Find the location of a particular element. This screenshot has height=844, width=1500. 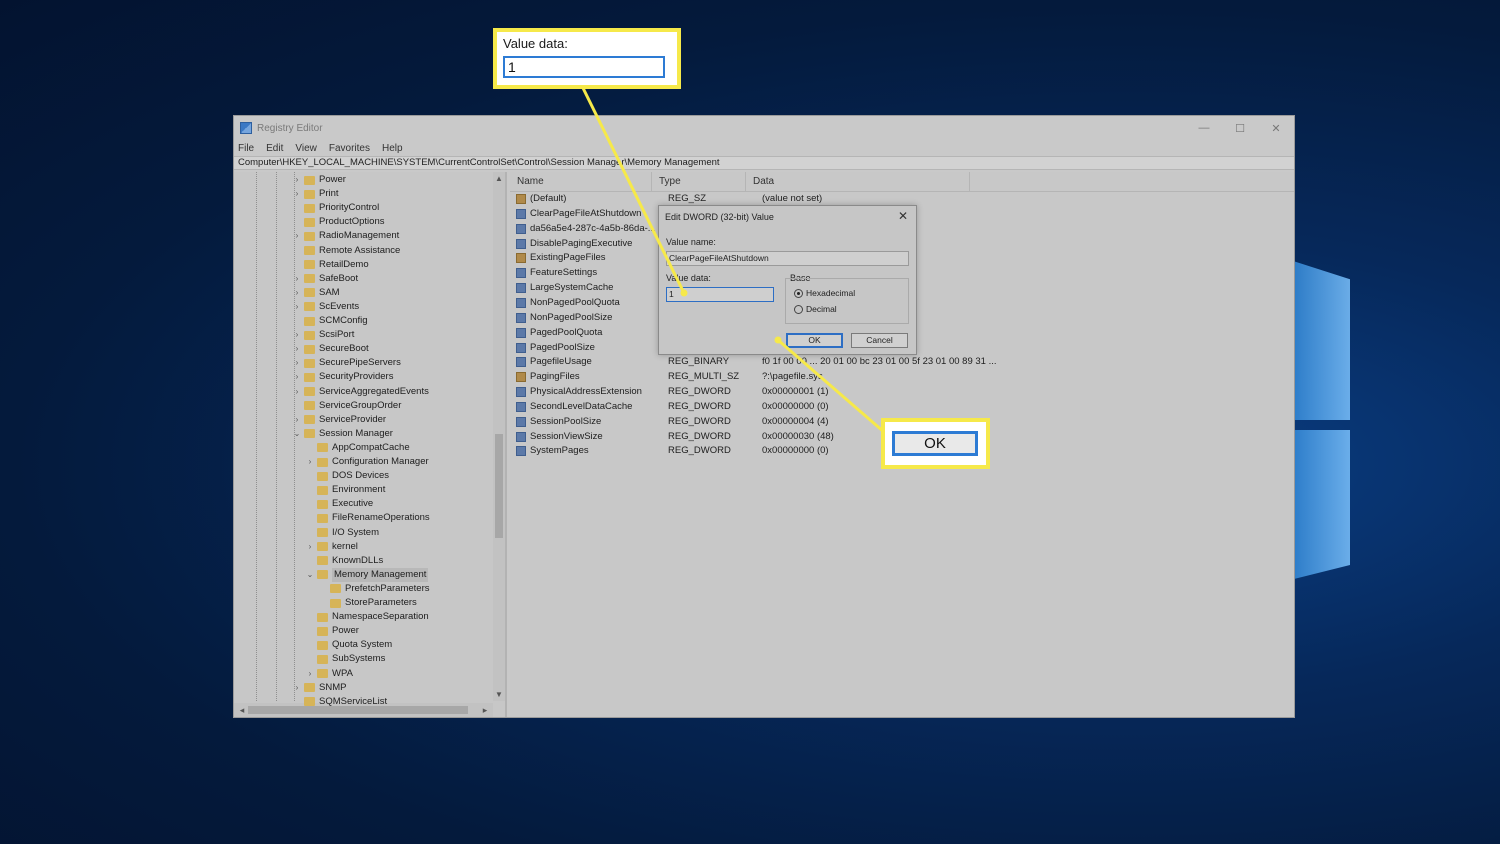

tree-item: ⌄ Memory Management is located at coordinates (367, 574).